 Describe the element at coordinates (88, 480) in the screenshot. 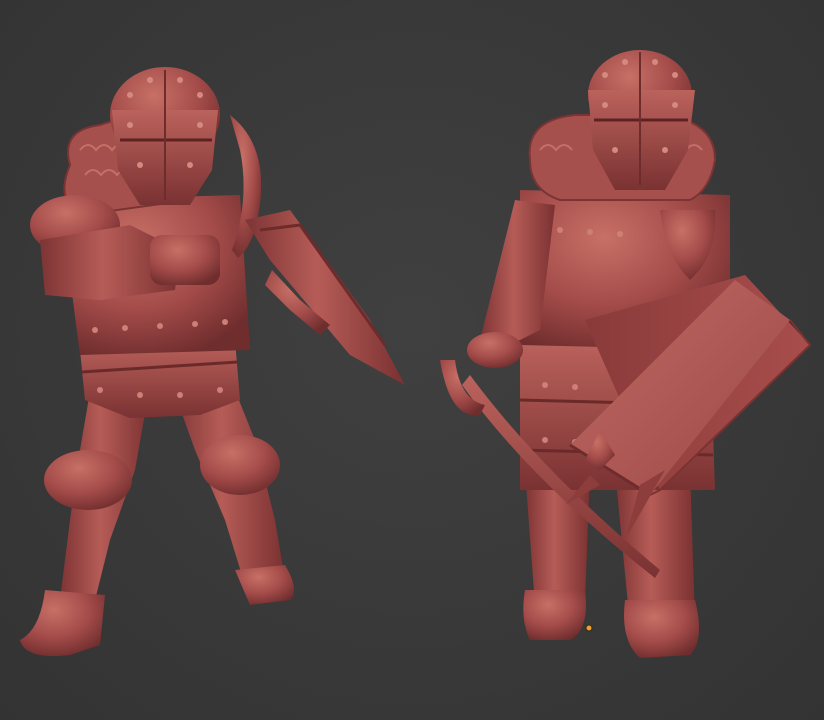

I see `left-model-knee-left` at that location.